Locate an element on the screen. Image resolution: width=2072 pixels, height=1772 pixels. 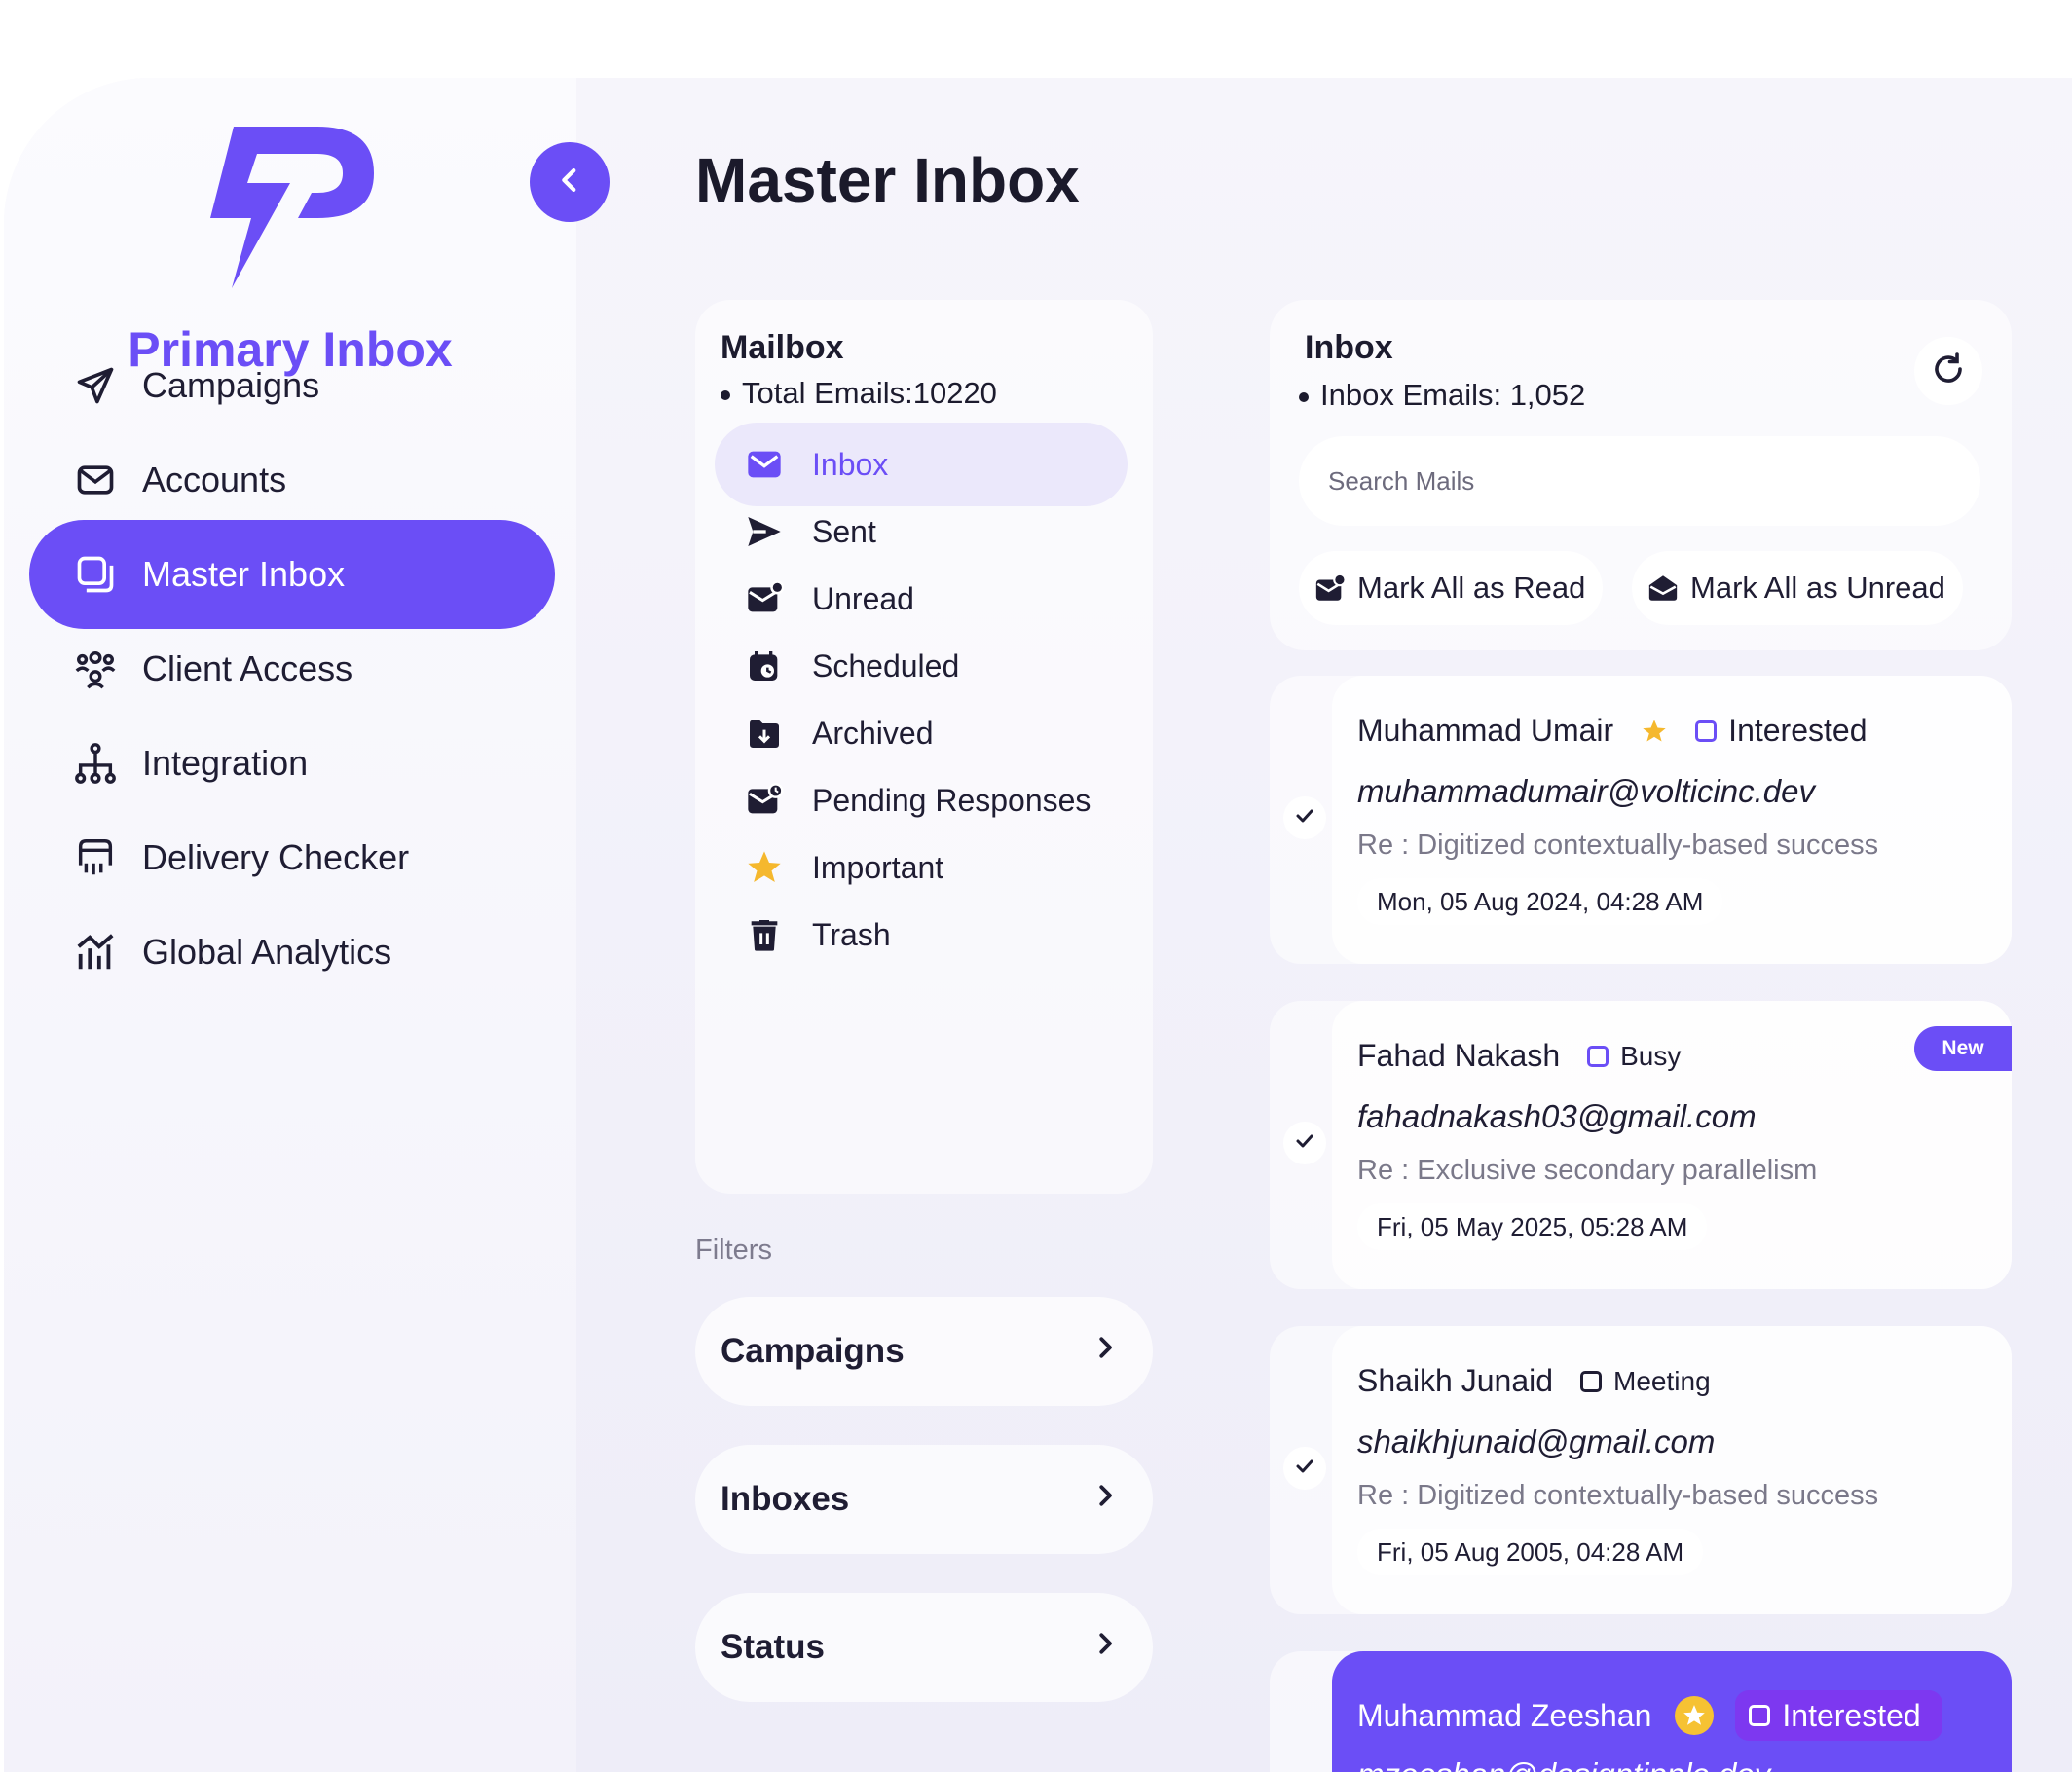
search-input: Search Mails is located at coordinates (1639, 481).